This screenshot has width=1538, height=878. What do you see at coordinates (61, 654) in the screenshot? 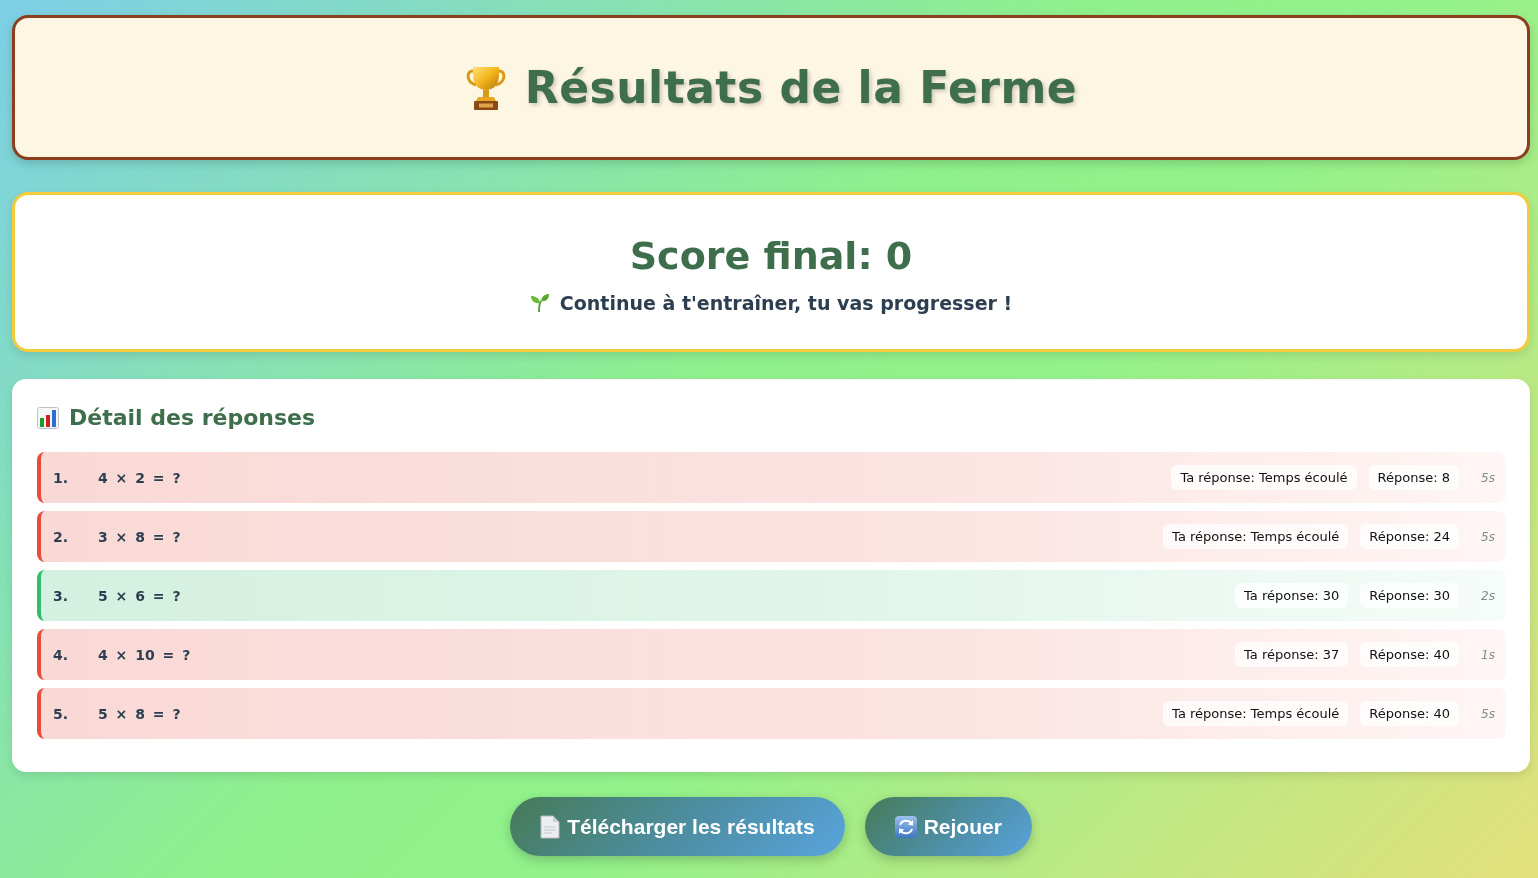
I see `question-number: 4.` at bounding box center [61, 654].